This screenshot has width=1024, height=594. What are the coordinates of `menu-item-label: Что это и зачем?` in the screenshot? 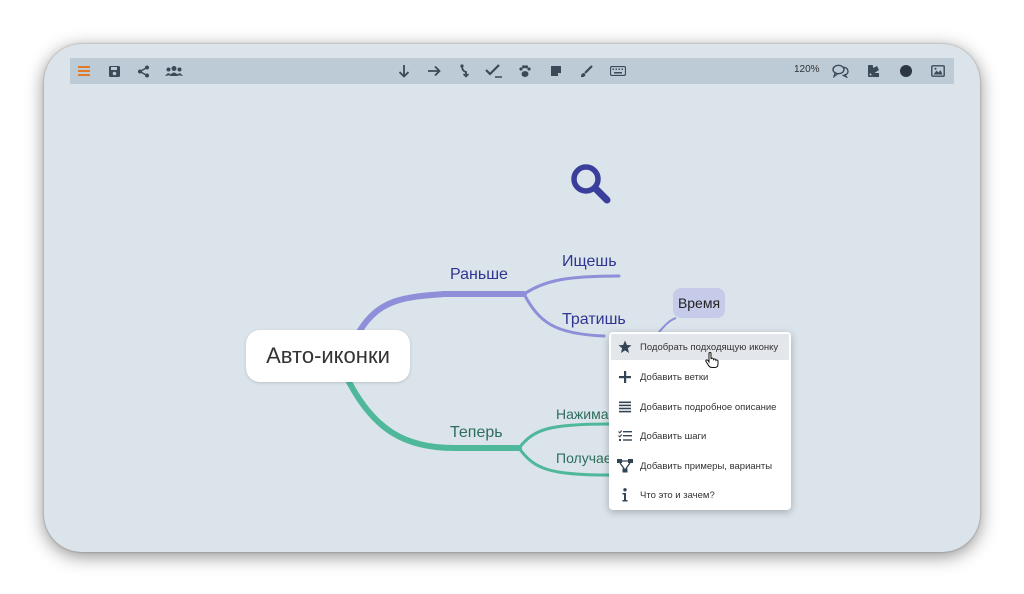 It's located at (677, 495).